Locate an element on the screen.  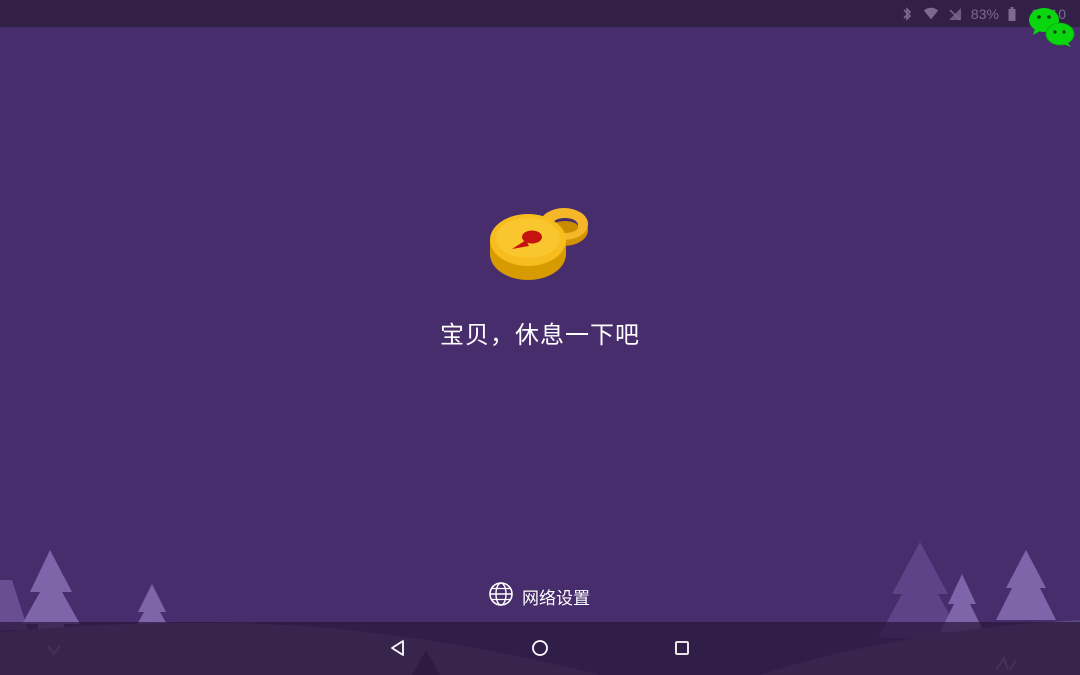
home-button is located at coordinates (540, 648).